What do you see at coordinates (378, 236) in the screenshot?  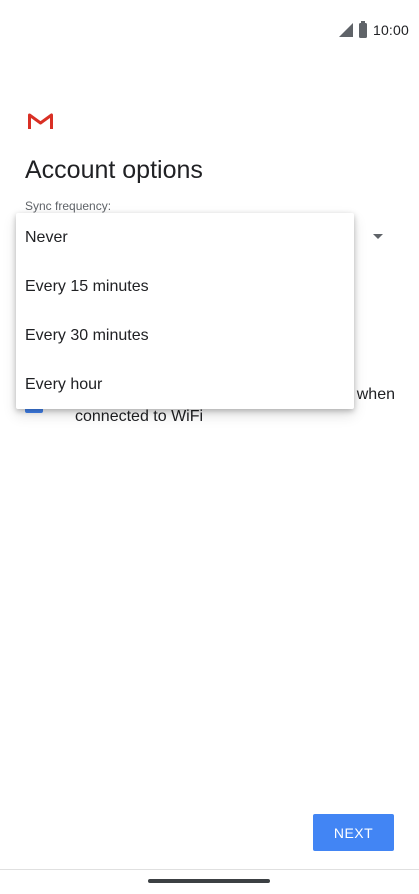 I see `dropdown-arrow-icon` at bounding box center [378, 236].